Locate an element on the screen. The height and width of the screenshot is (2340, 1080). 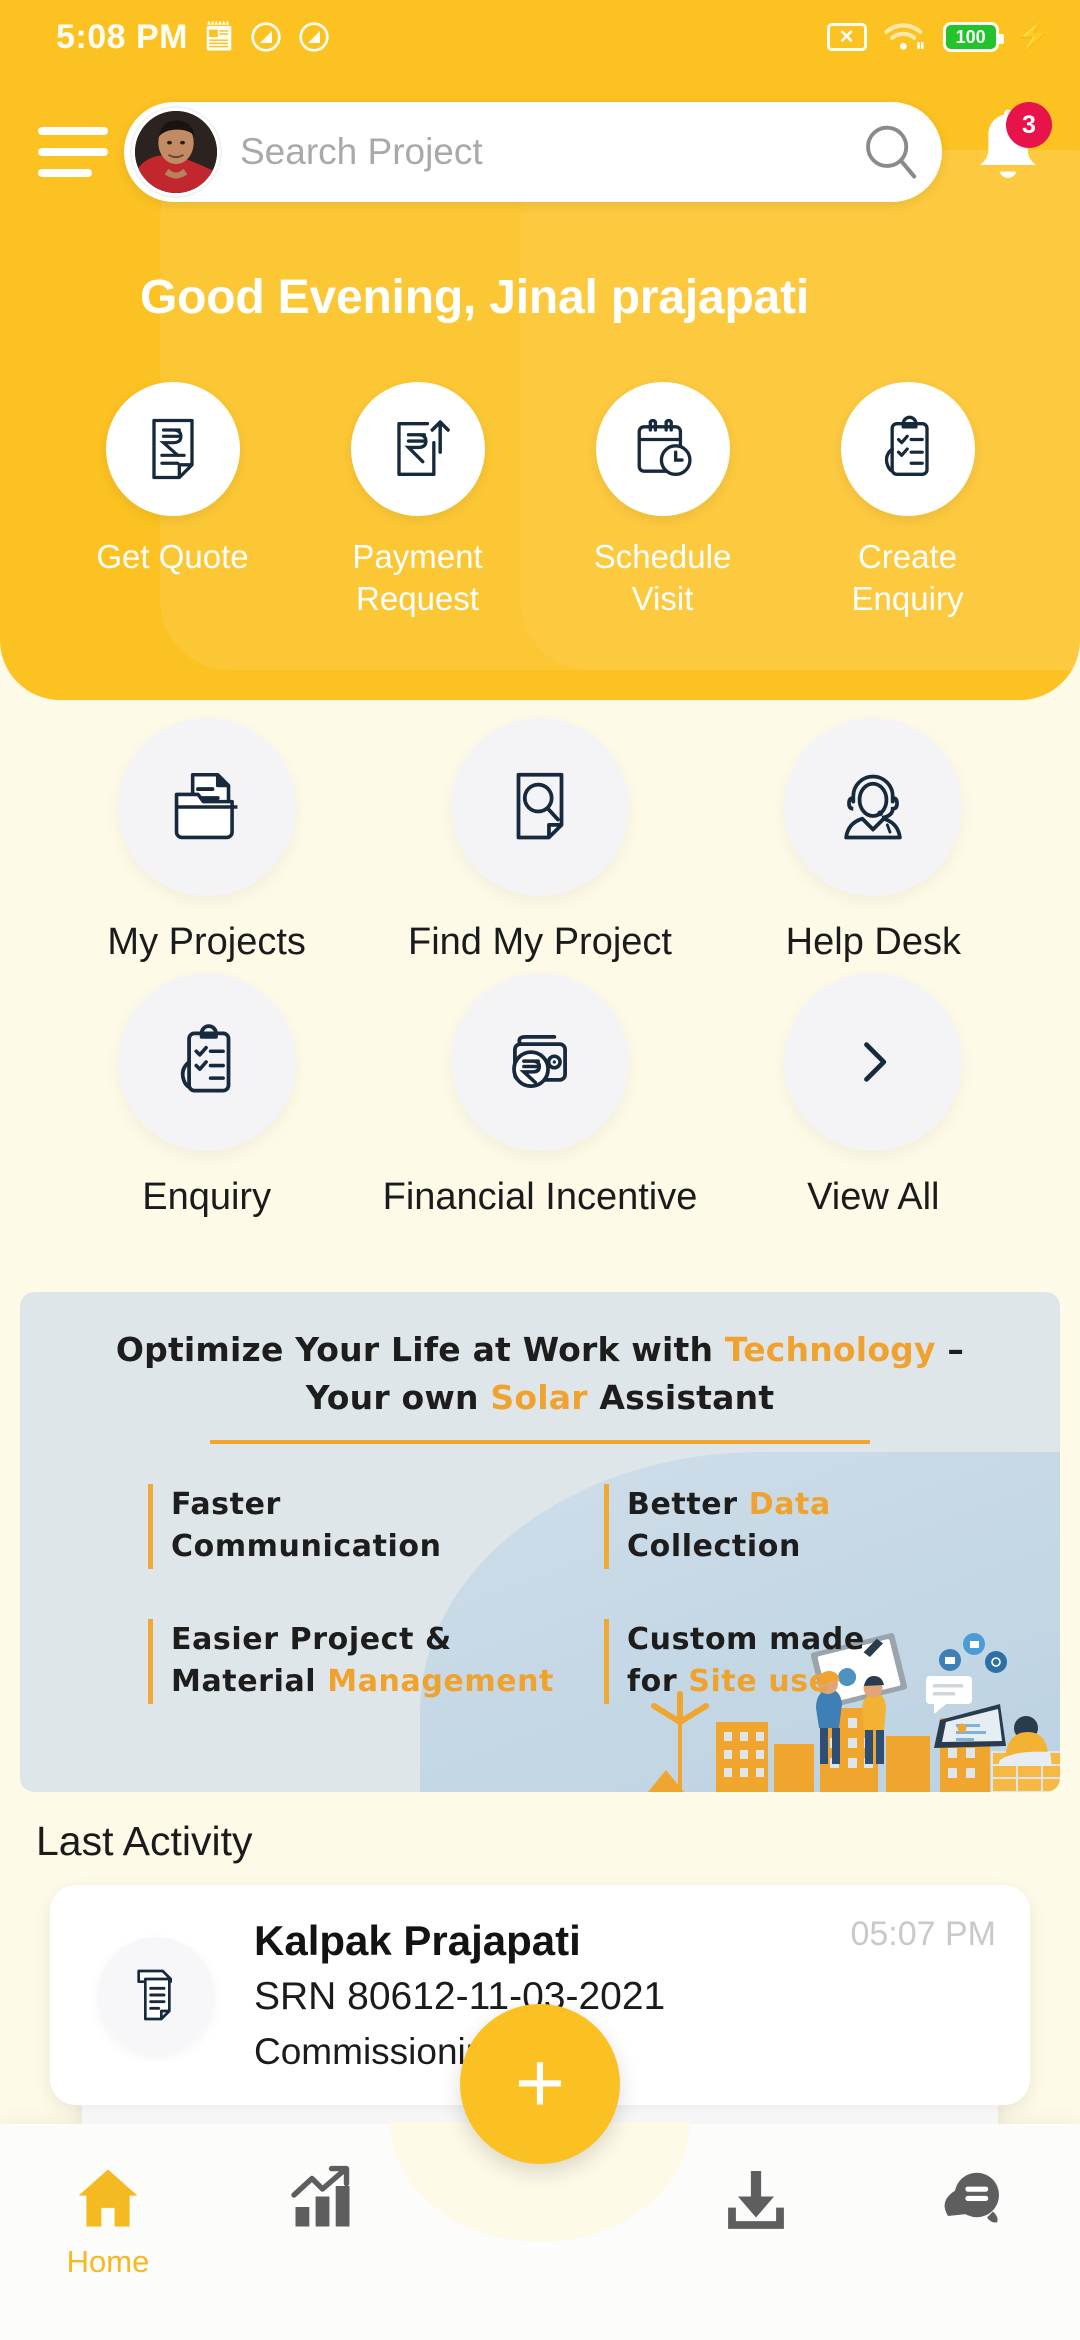
folder-document-icon is located at coordinates (206, 806).